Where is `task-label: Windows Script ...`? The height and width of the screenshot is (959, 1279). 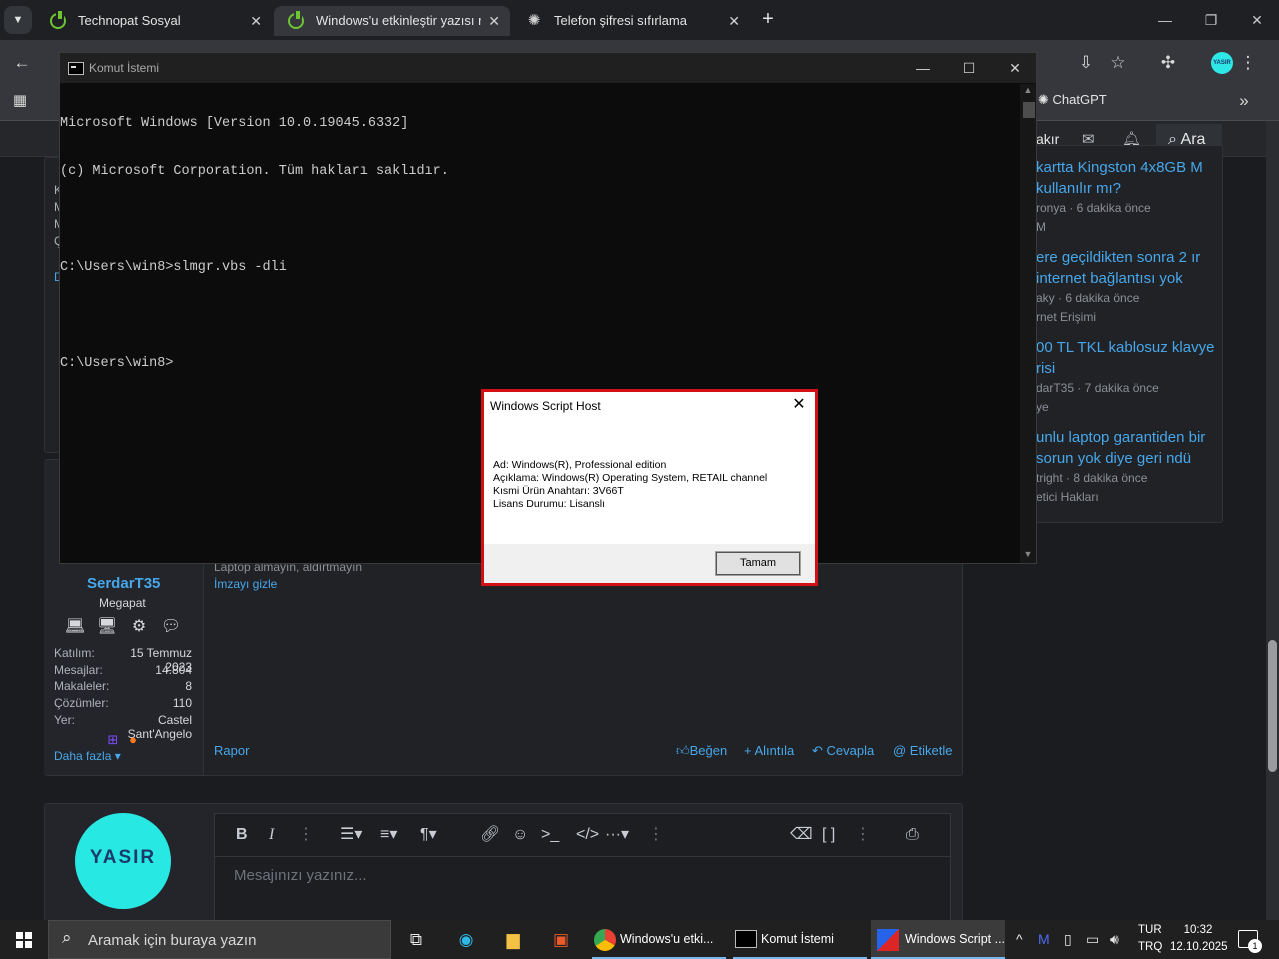
task-label: Windows Script ... is located at coordinates (955, 939).